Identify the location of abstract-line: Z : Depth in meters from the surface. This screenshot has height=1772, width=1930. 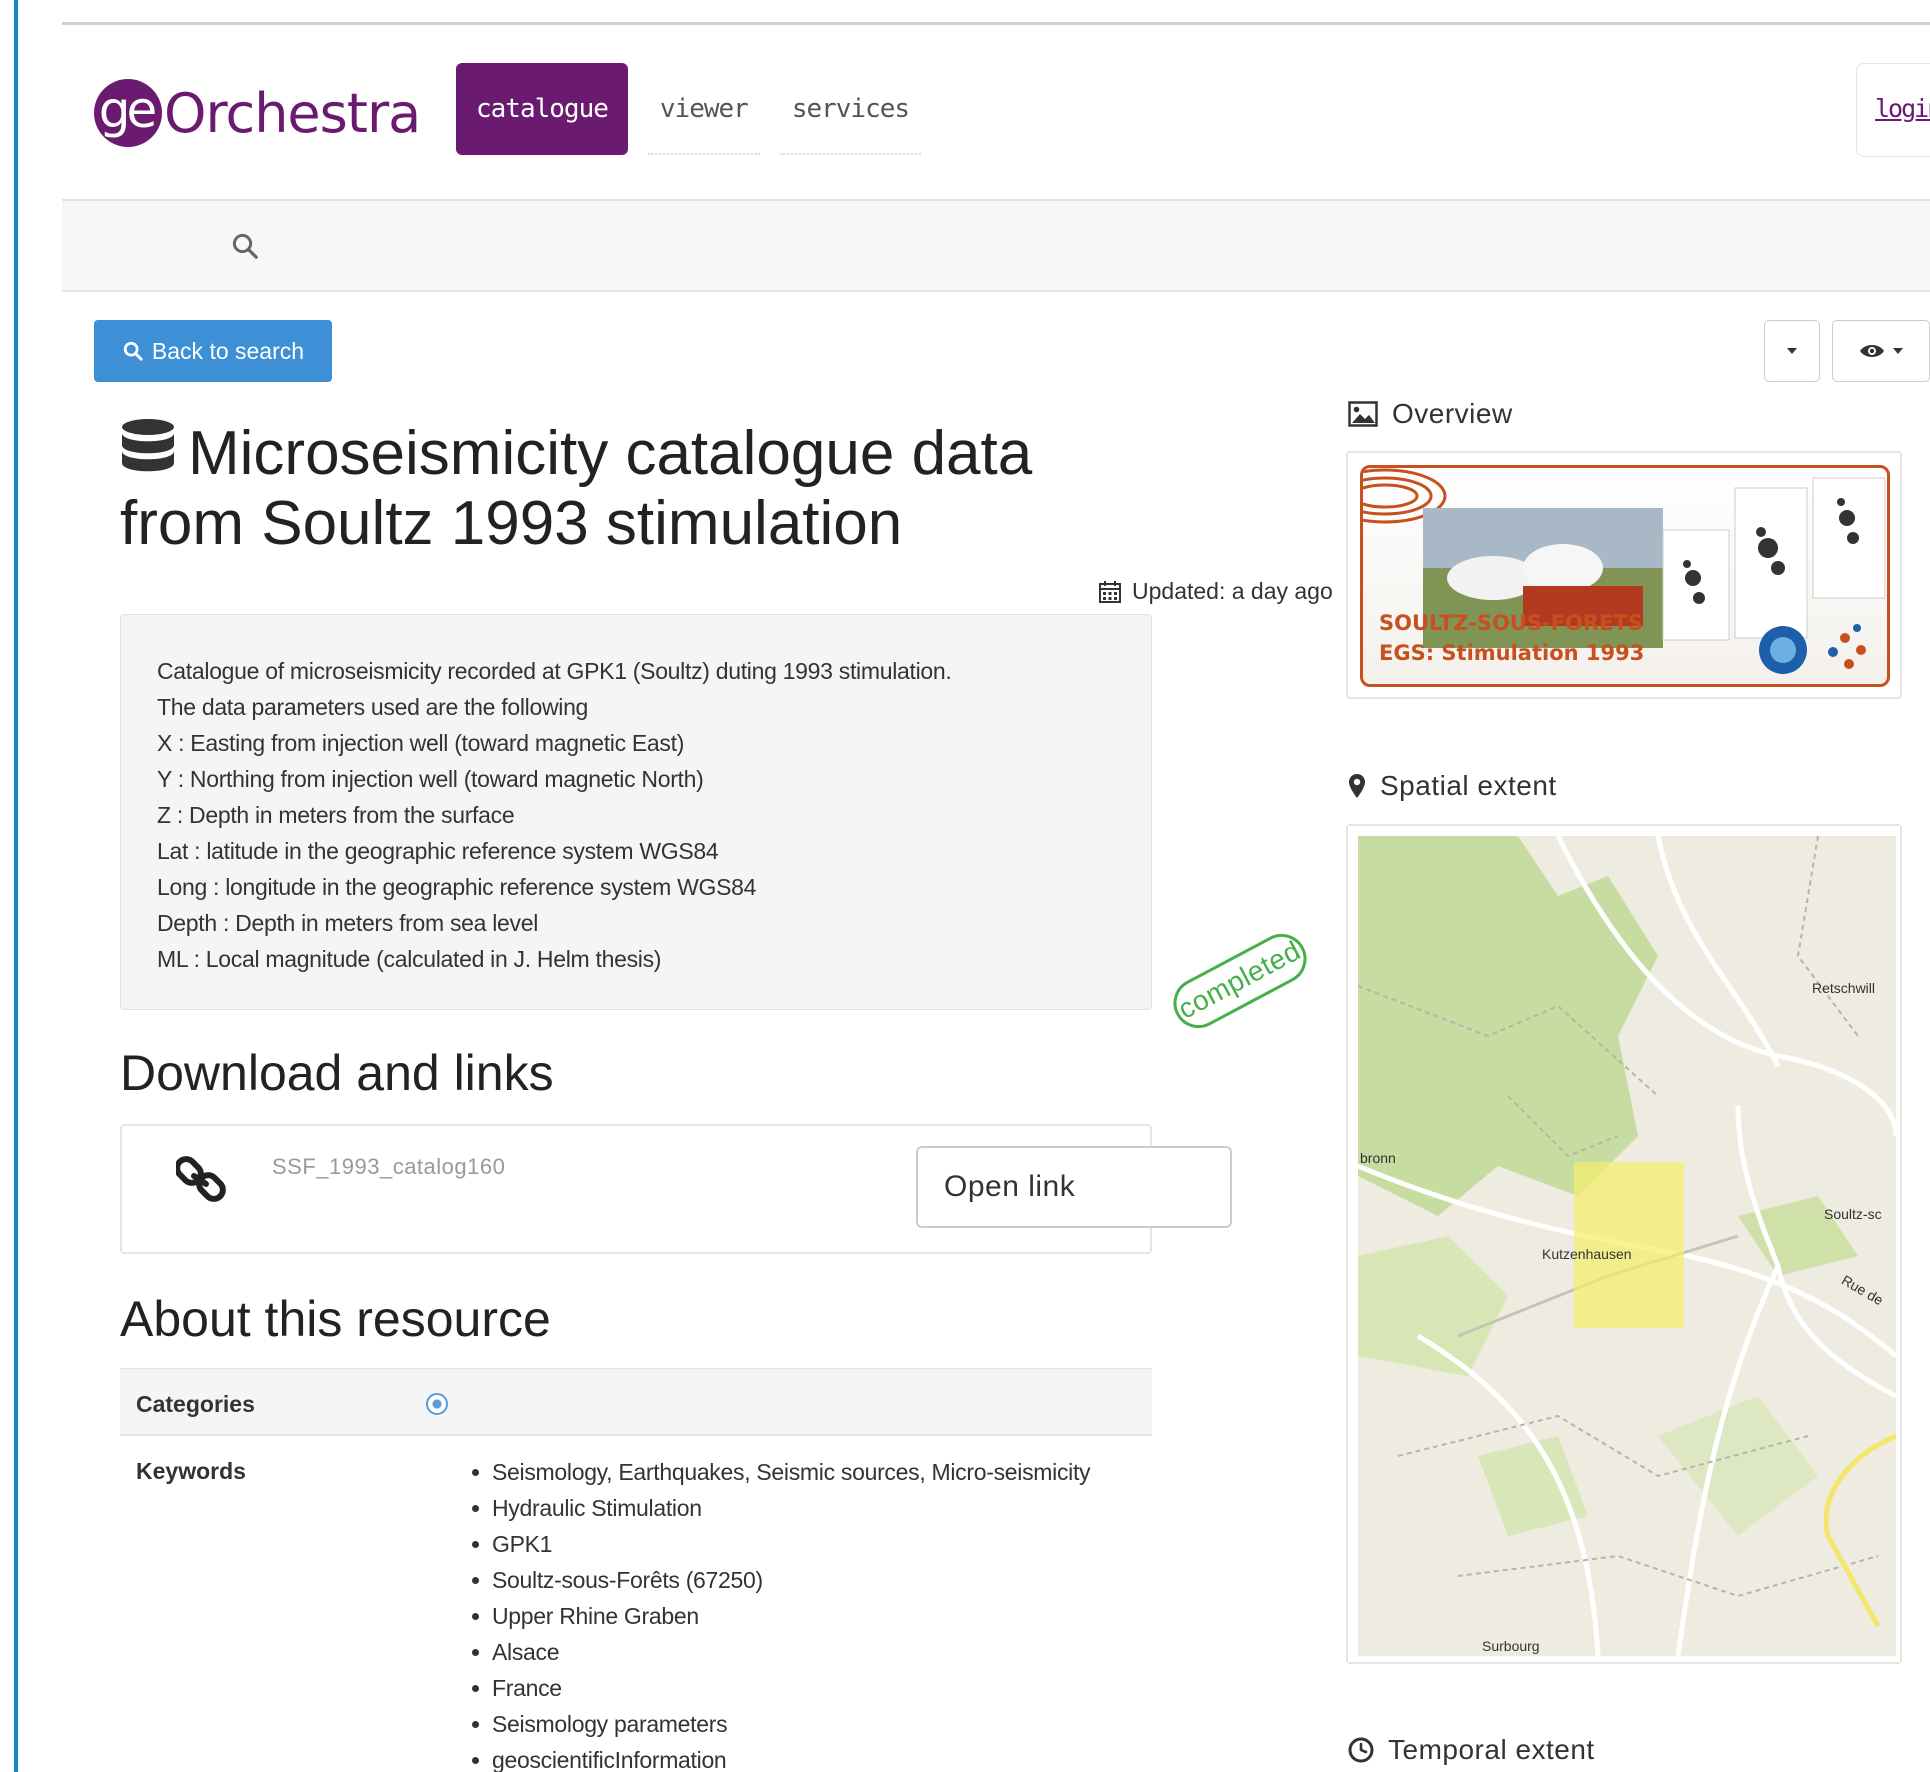
(336, 815).